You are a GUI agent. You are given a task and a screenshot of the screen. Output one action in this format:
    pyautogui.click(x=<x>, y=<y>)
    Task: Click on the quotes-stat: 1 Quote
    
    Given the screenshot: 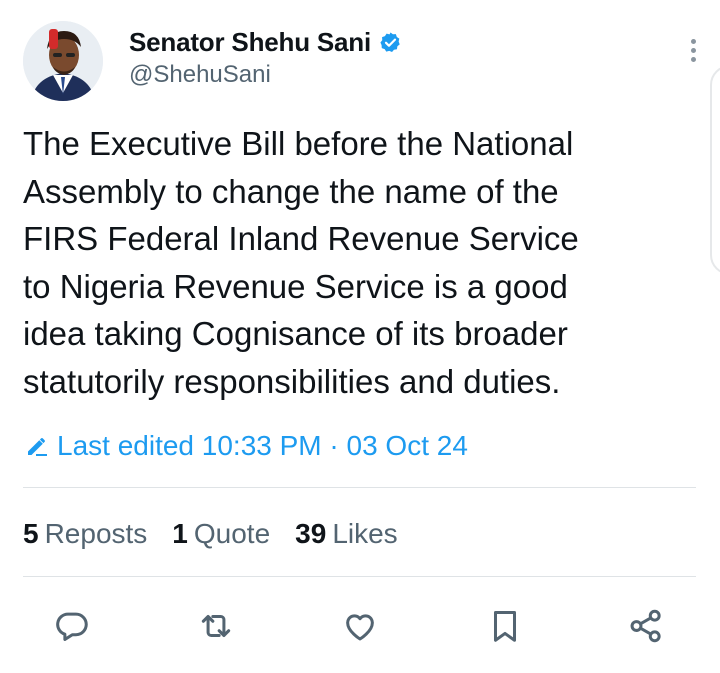 What is the action you would take?
    pyautogui.click(x=221, y=534)
    